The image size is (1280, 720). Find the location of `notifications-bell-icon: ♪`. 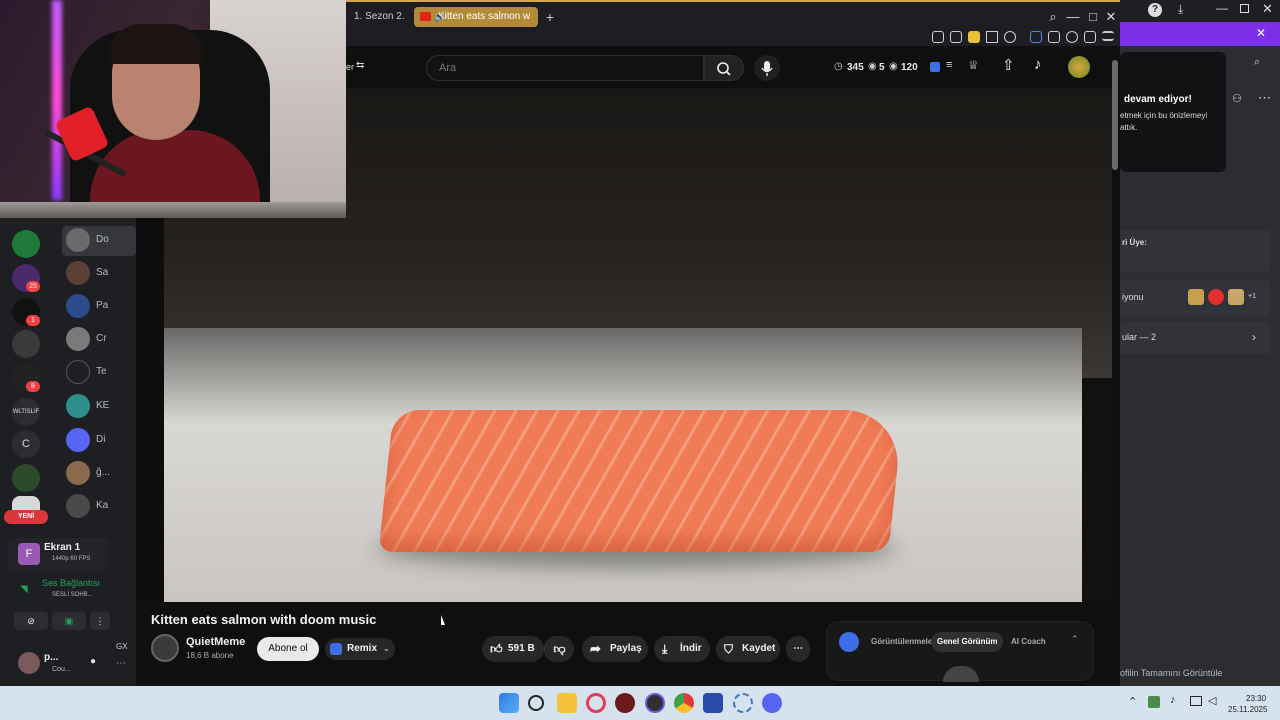

notifications-bell-icon: ♪ is located at coordinates (1038, 64).